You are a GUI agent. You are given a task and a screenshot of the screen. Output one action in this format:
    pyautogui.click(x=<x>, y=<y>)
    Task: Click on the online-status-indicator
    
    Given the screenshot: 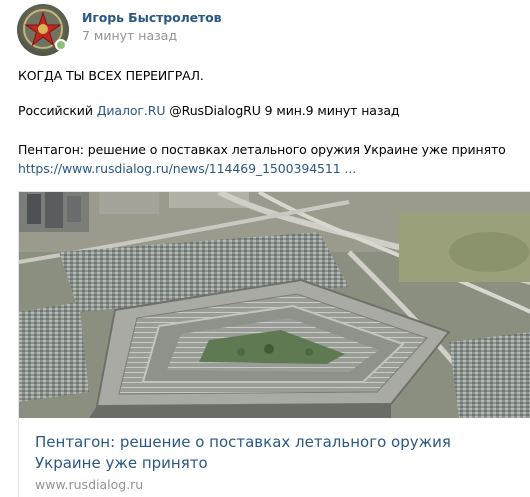 What is the action you would take?
    pyautogui.click(x=61, y=45)
    